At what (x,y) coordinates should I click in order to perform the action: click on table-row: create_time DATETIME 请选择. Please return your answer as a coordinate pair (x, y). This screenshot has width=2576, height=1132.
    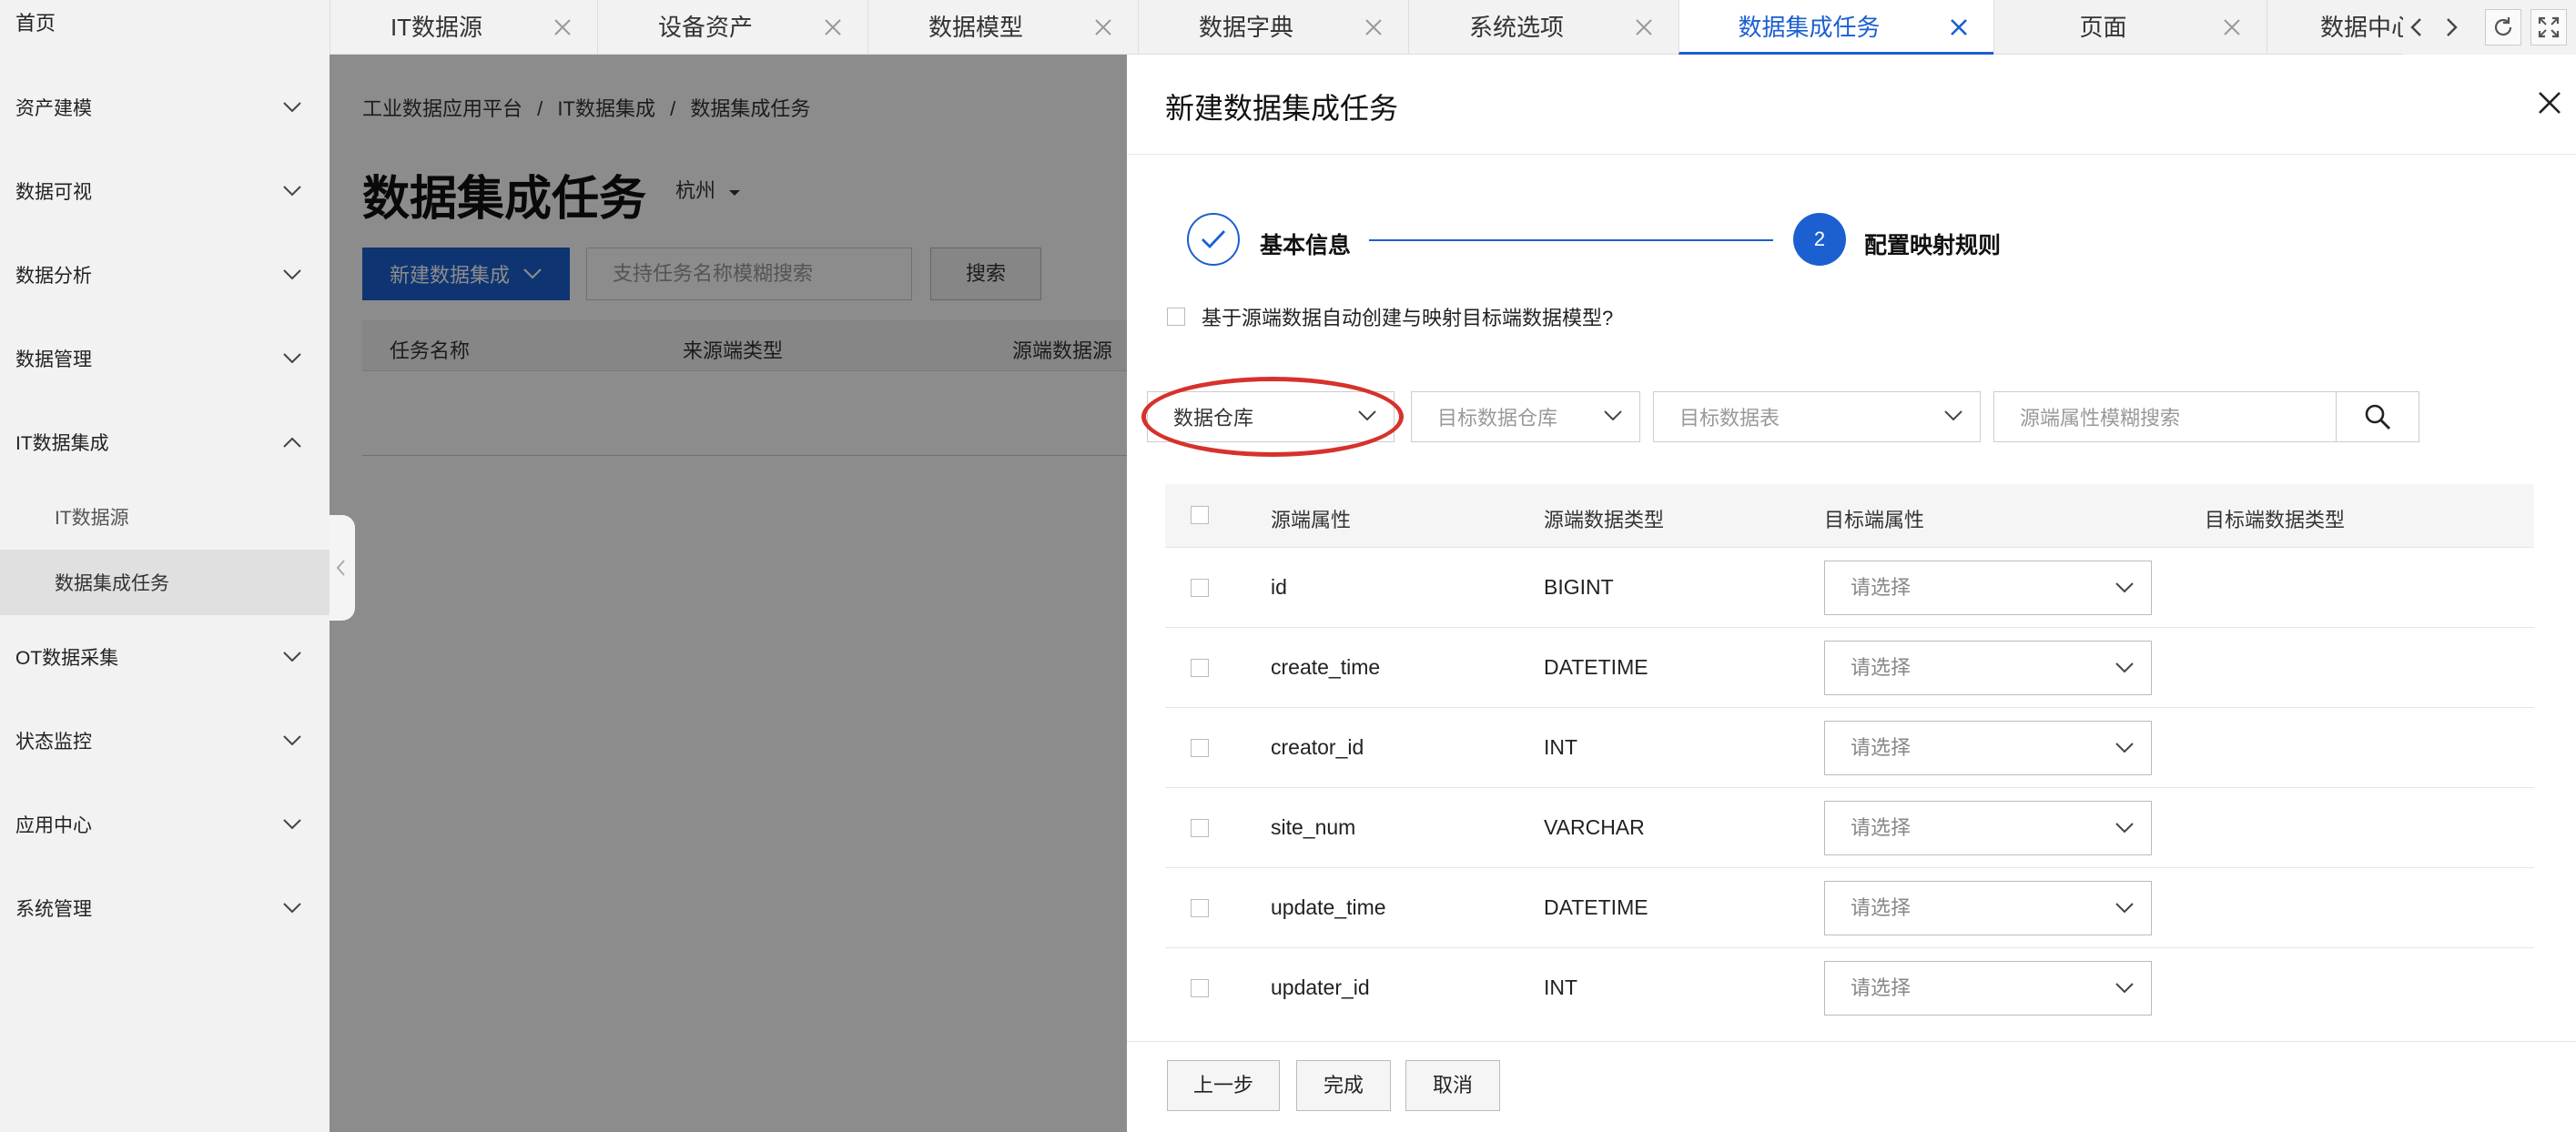
    Looking at the image, I should click on (1849, 668).